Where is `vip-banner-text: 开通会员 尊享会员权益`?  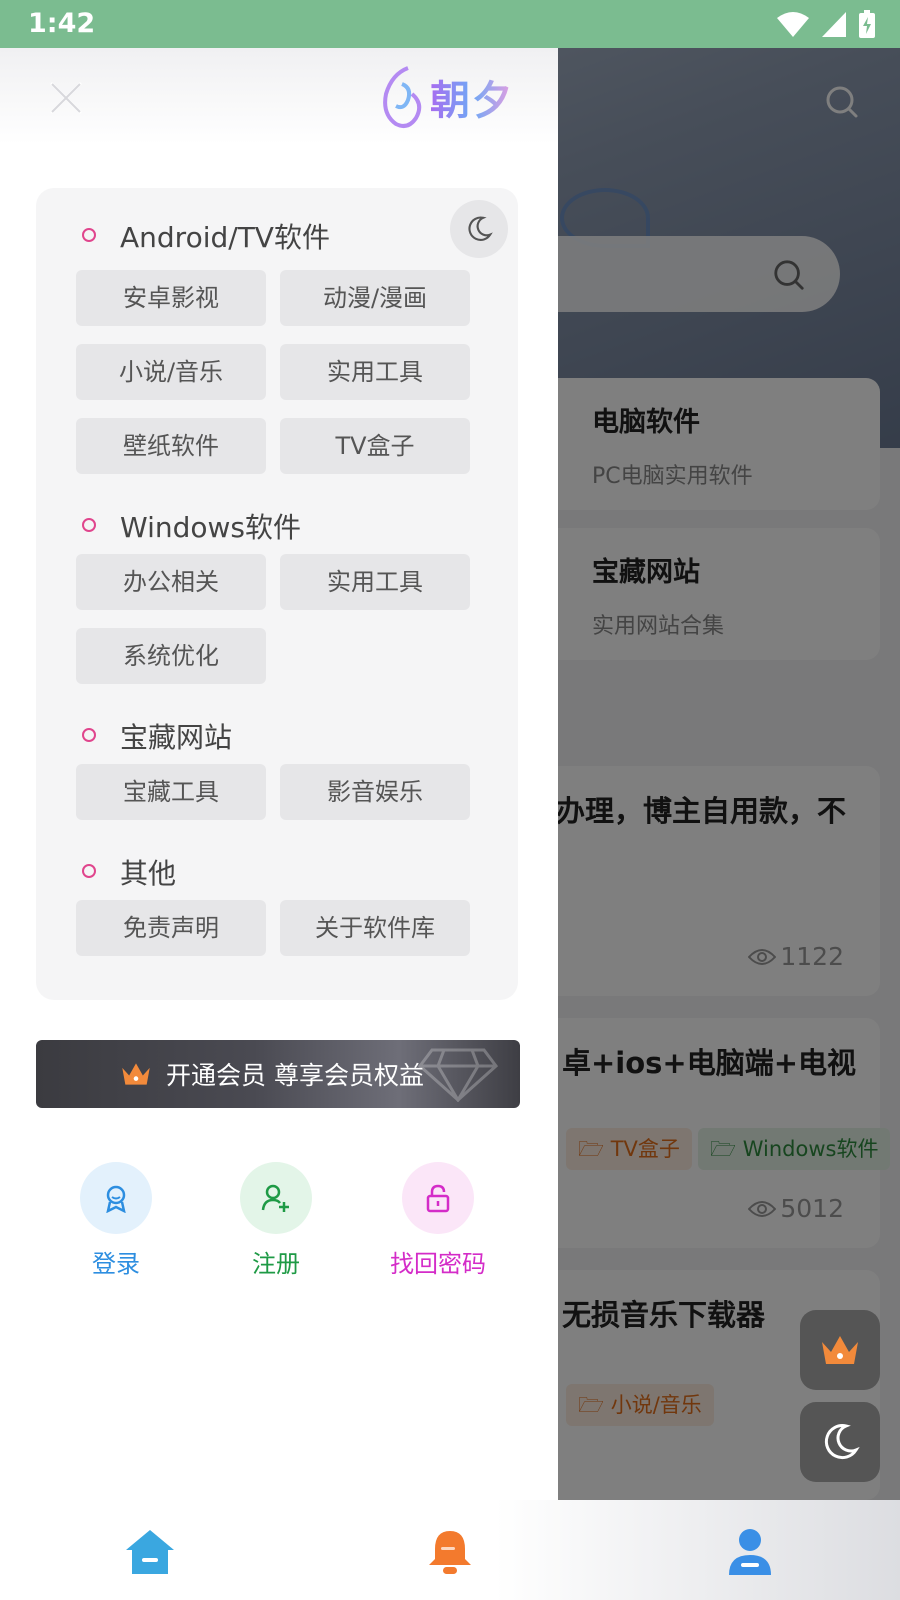 vip-banner-text: 开通会员 尊享会员权益 is located at coordinates (295, 1075).